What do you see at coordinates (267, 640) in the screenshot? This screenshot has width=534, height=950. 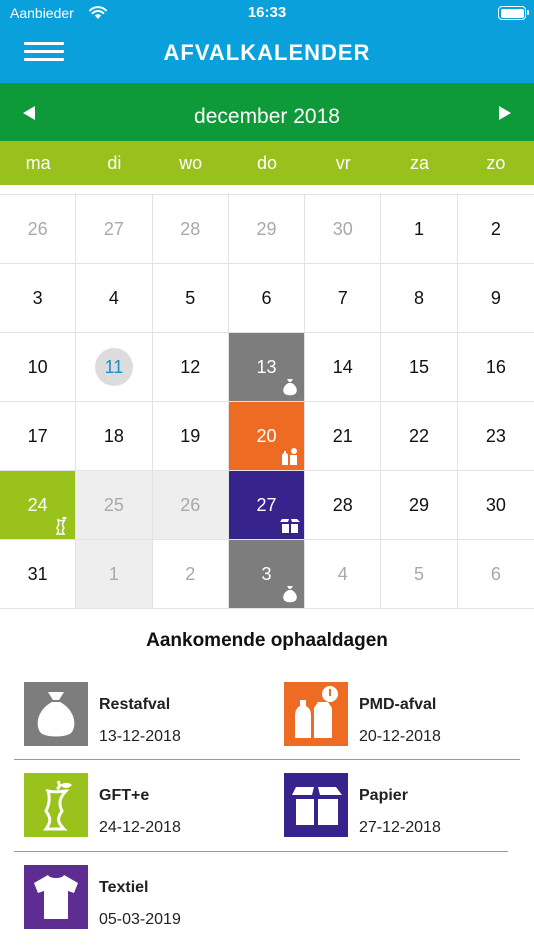 I see `upcoming-title: Aankomende ophaaldagen` at bounding box center [267, 640].